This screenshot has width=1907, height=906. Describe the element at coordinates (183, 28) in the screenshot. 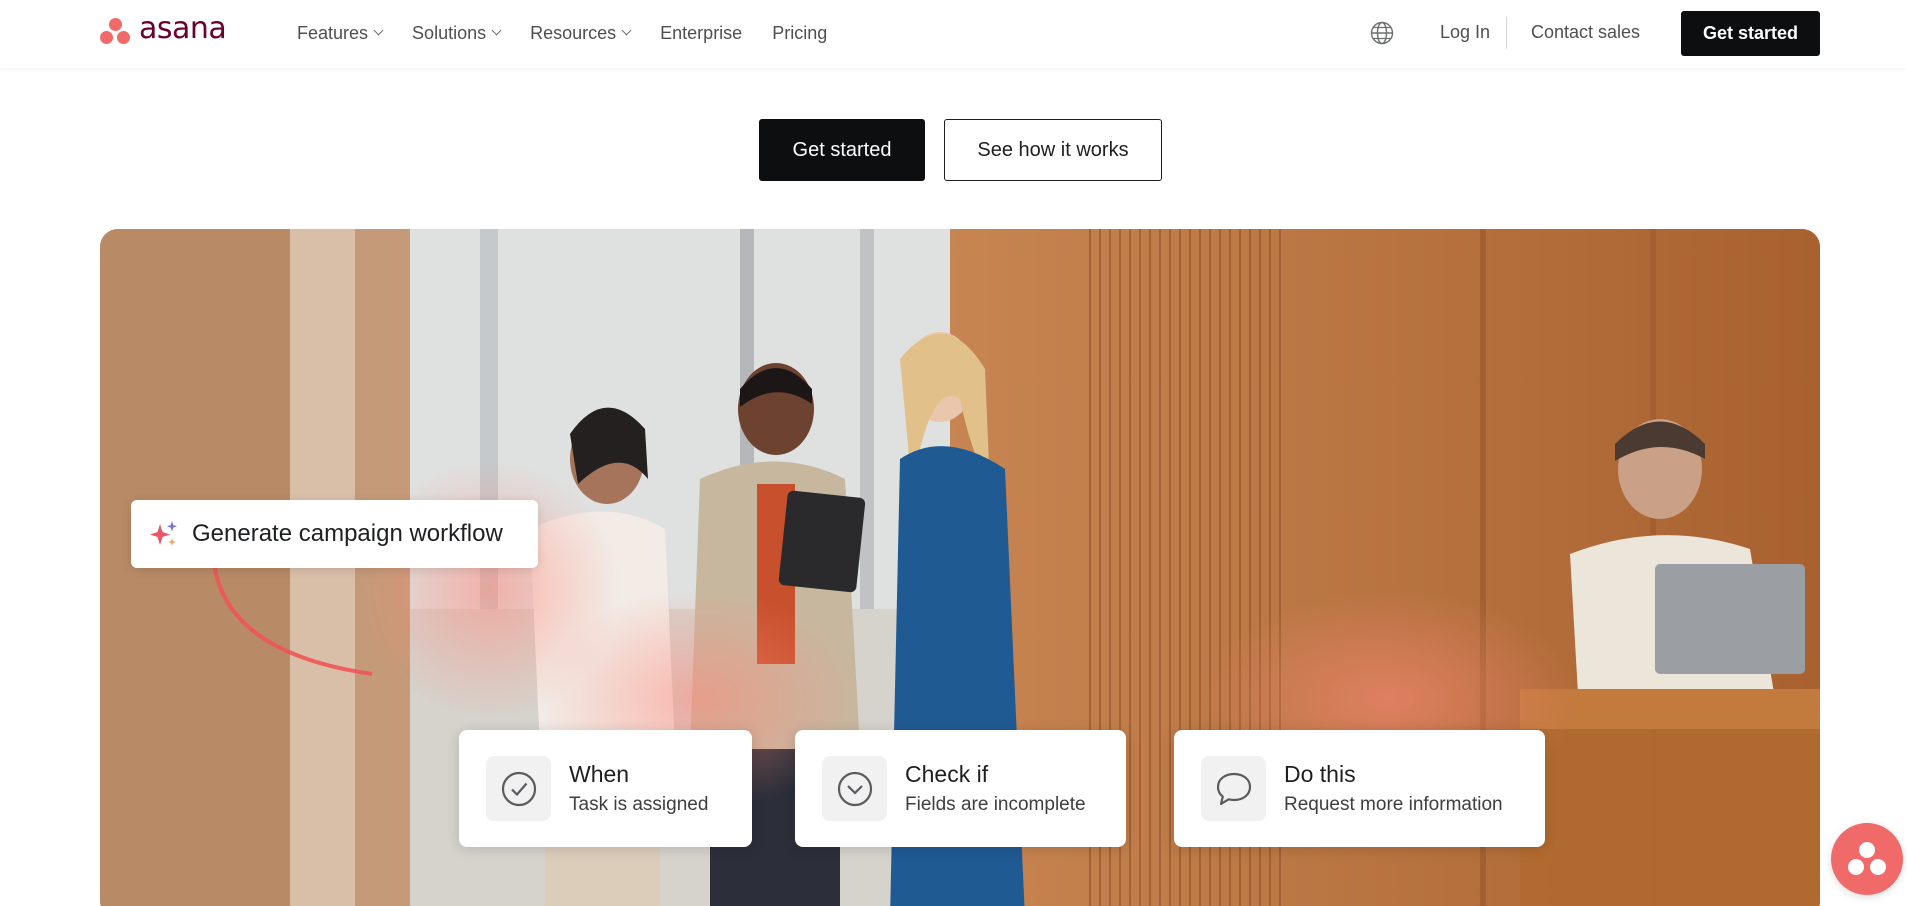

I see `logo-wordmark: asana` at that location.